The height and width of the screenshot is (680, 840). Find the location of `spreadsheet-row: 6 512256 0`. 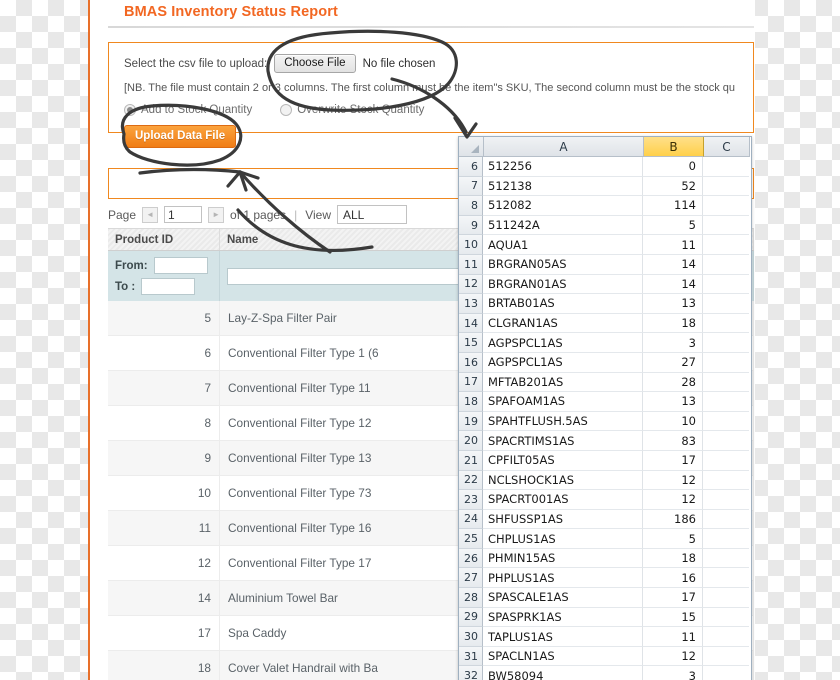

spreadsheet-row: 6 512256 0 is located at coordinates (605, 167).